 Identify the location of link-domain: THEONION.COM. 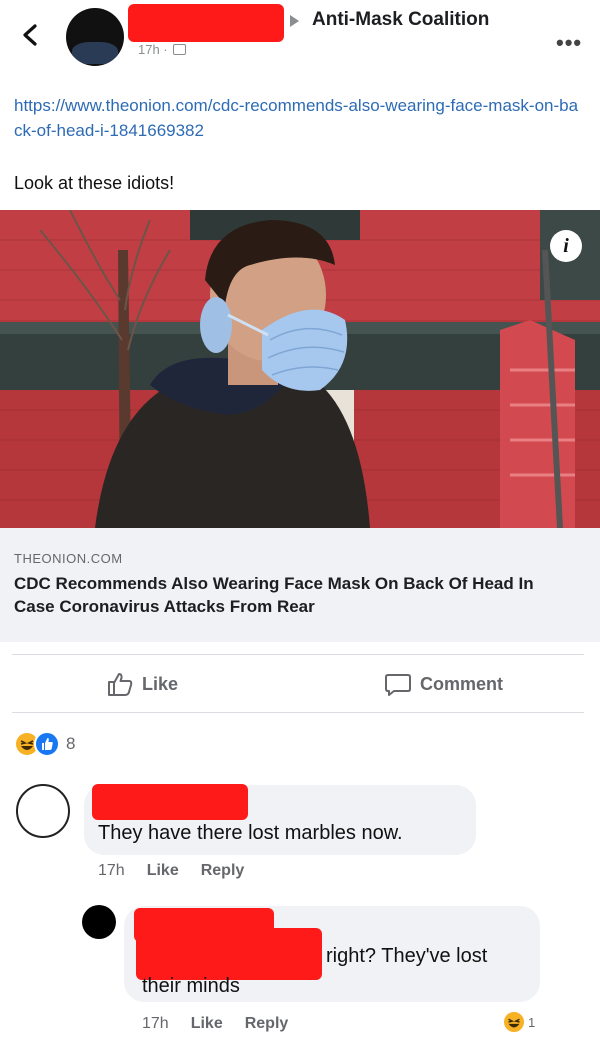
(68, 558).